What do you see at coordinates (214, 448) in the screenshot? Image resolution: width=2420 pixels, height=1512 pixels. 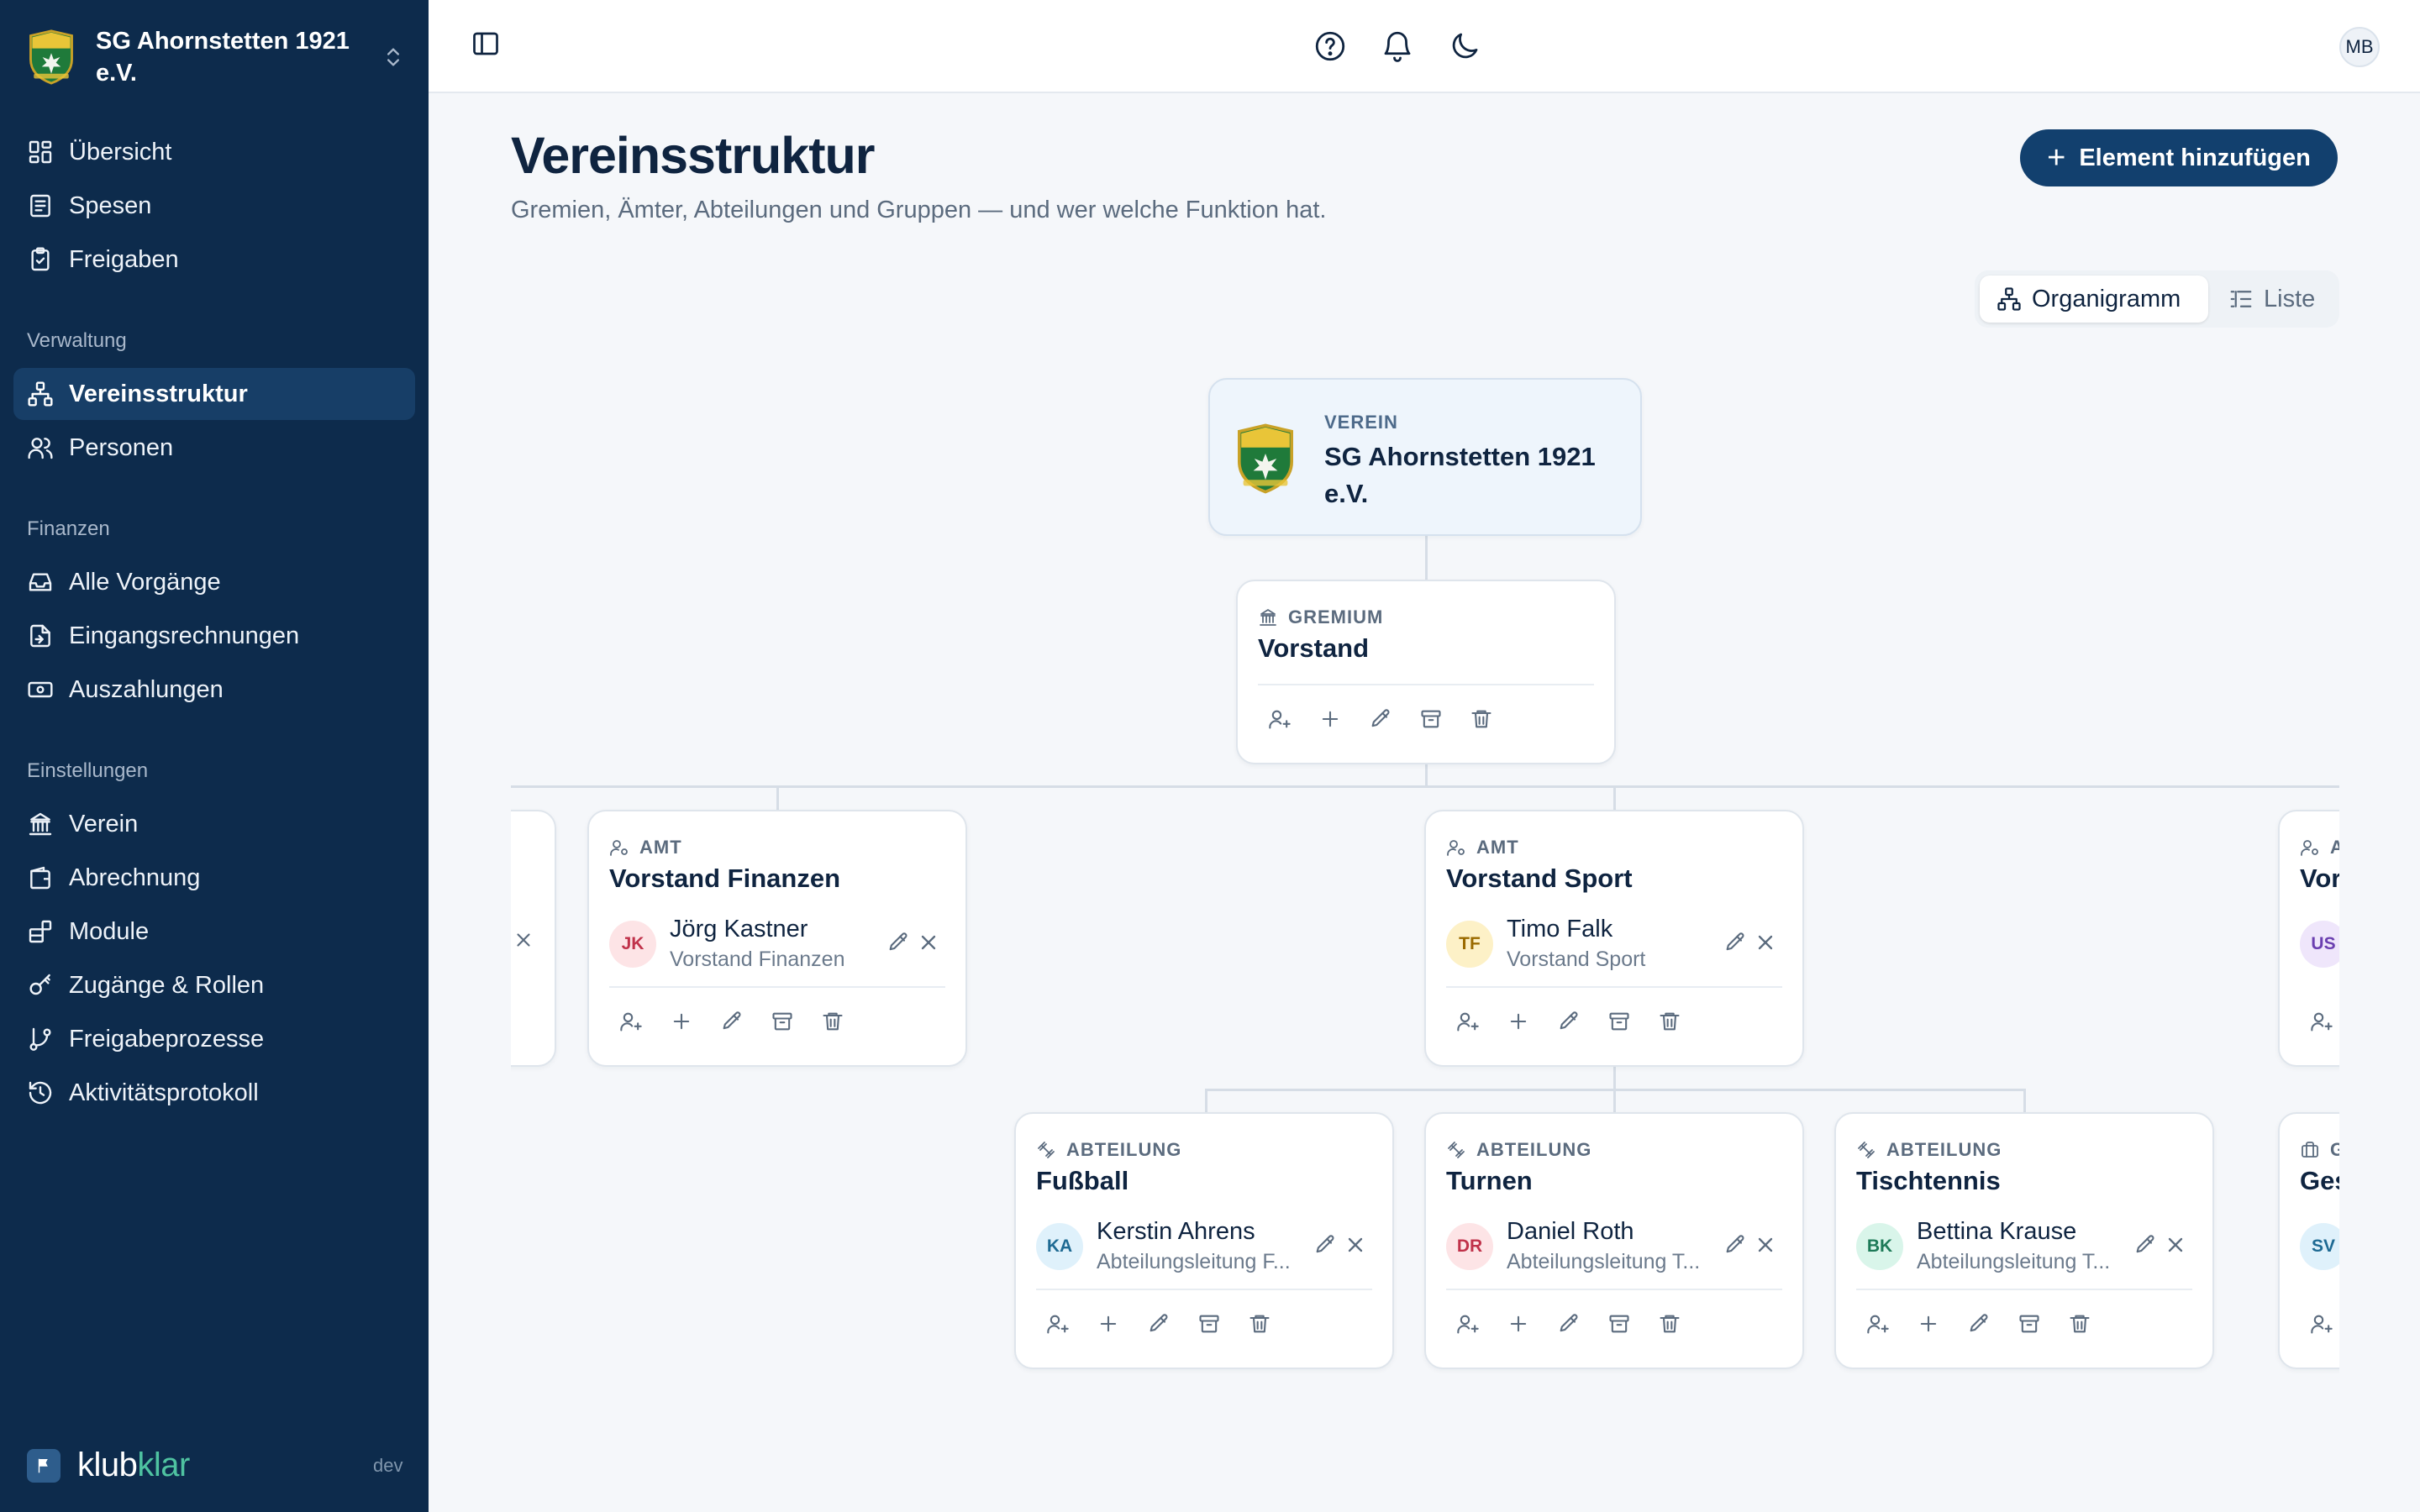 I see `nav-personen: Personen` at bounding box center [214, 448].